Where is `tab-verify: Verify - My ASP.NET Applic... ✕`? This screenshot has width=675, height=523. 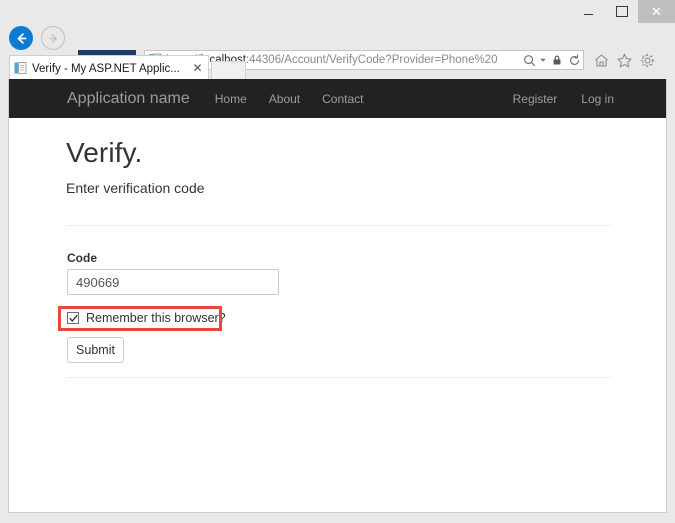
tab-verify: Verify - My ASP.NET Applic... ✕ is located at coordinates (109, 68).